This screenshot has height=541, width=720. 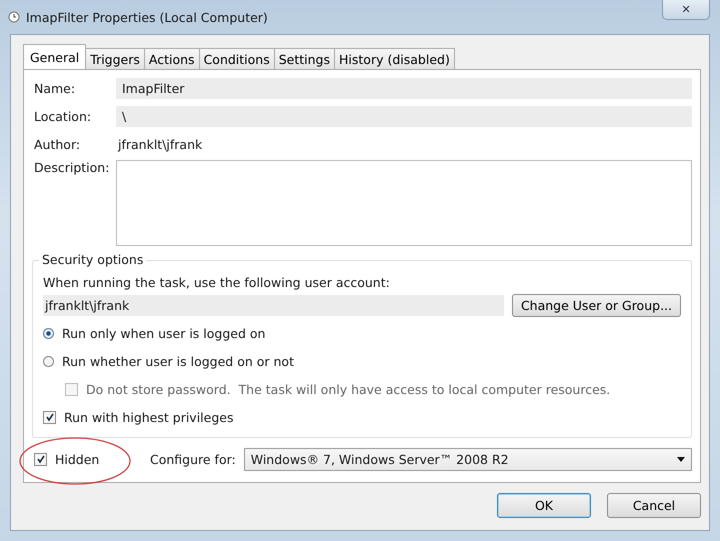 I want to click on window-title: ImapFilter Properties (Local Computer), so click(x=147, y=17).